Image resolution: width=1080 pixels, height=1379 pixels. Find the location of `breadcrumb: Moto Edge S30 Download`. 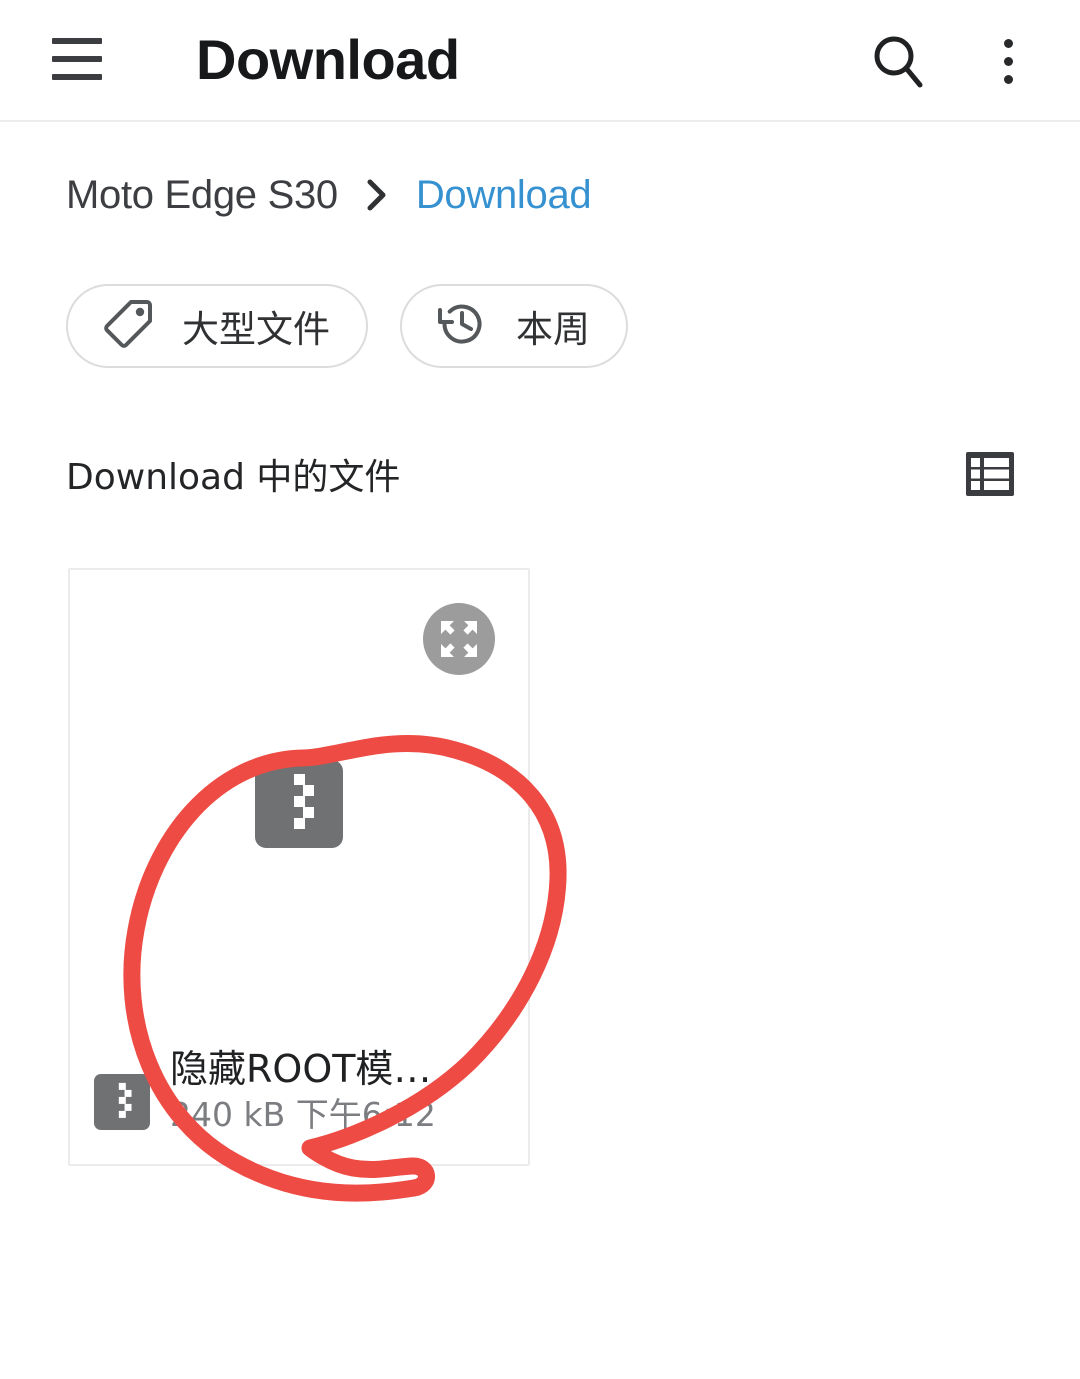

breadcrumb: Moto Edge S30 Download is located at coordinates (329, 195).